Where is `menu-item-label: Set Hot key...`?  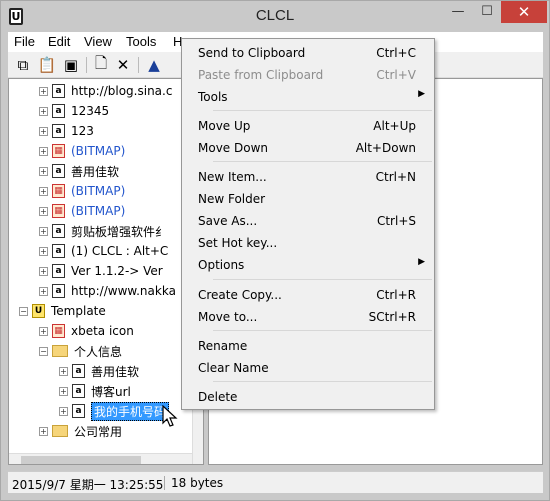
menu-item-label: Set Hot key... is located at coordinates (238, 243).